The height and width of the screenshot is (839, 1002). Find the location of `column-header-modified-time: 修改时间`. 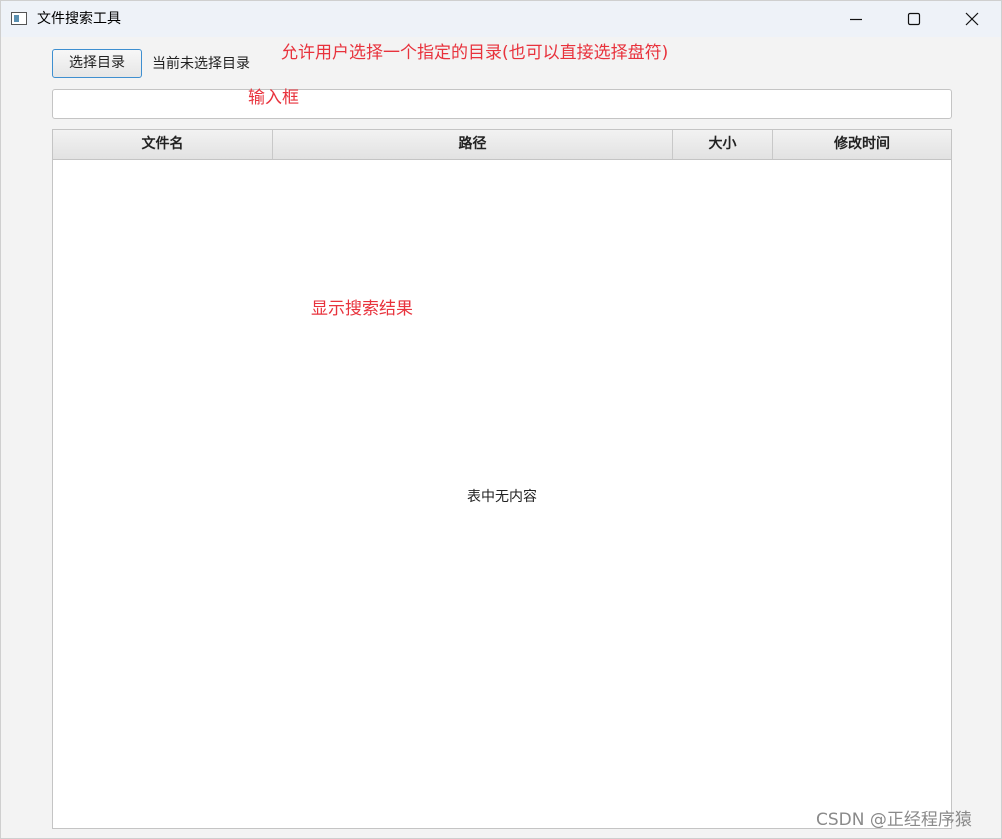

column-header-modified-time: 修改时间 is located at coordinates (862, 144).